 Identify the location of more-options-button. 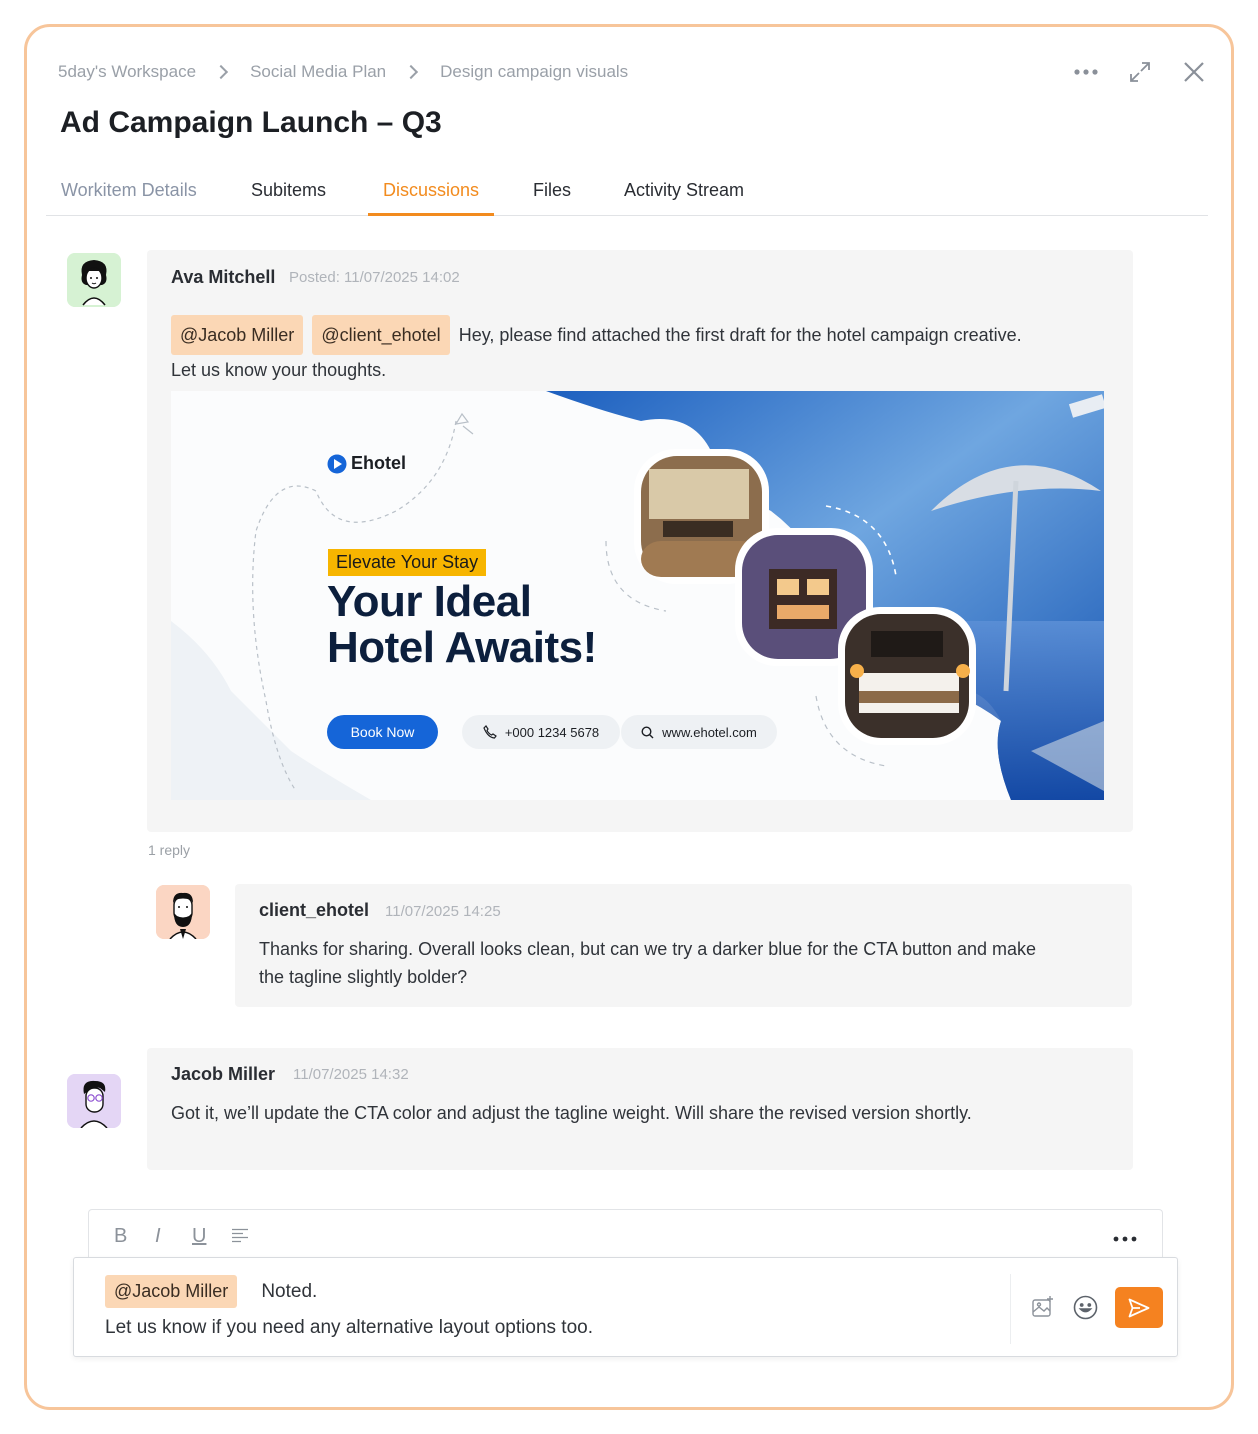
(1086, 72).